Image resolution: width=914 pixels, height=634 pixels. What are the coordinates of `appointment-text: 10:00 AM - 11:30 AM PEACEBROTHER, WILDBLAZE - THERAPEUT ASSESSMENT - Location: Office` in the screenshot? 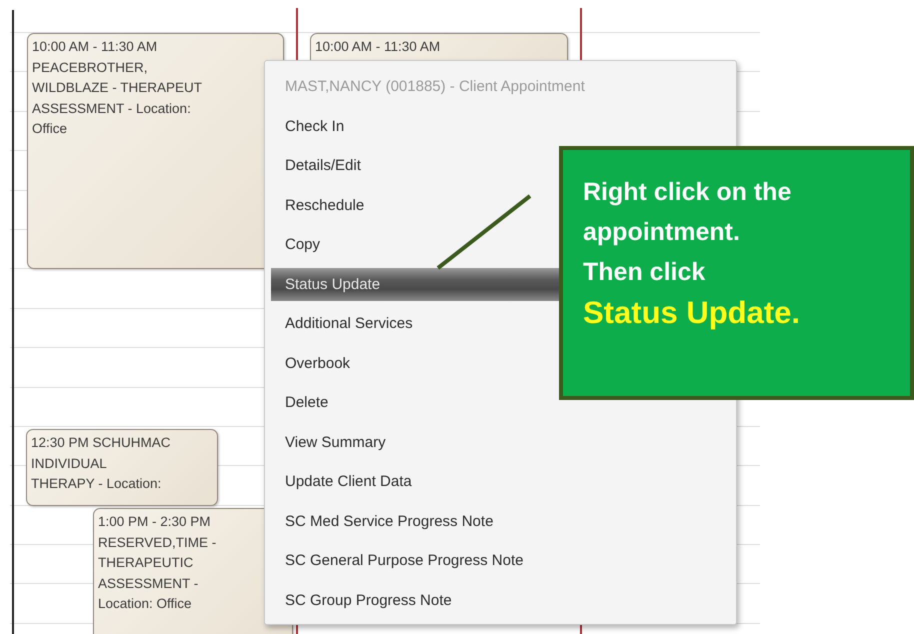 It's located at (117, 88).